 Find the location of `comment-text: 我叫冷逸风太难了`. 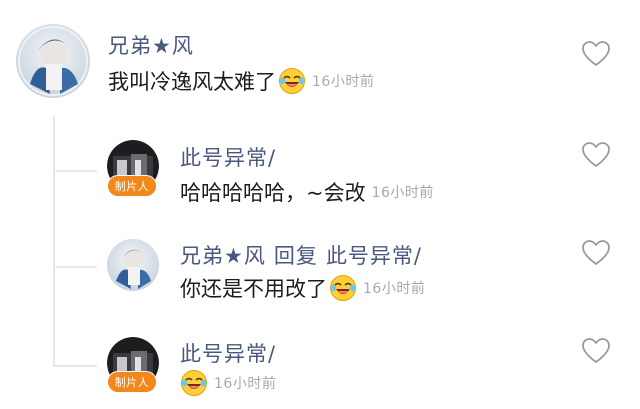

comment-text: 我叫冷逸风太难了 is located at coordinates (192, 82).